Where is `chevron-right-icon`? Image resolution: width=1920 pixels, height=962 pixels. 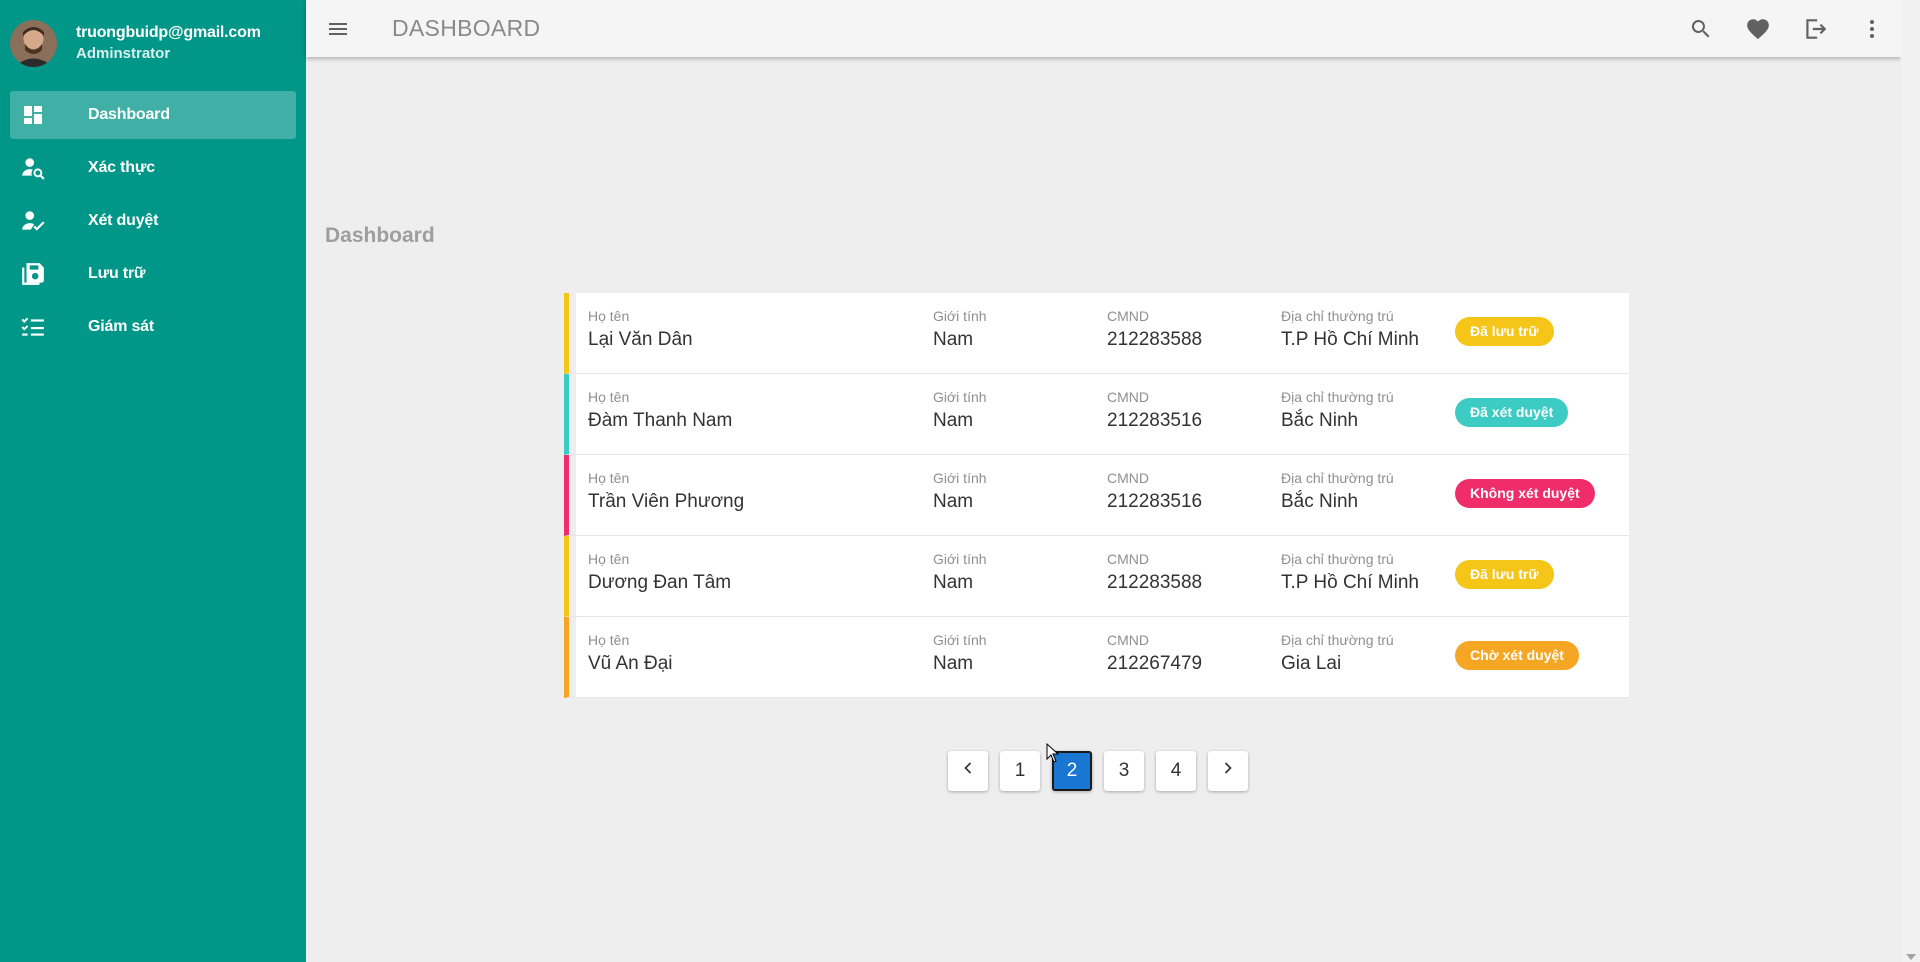 chevron-right-icon is located at coordinates (1228, 771).